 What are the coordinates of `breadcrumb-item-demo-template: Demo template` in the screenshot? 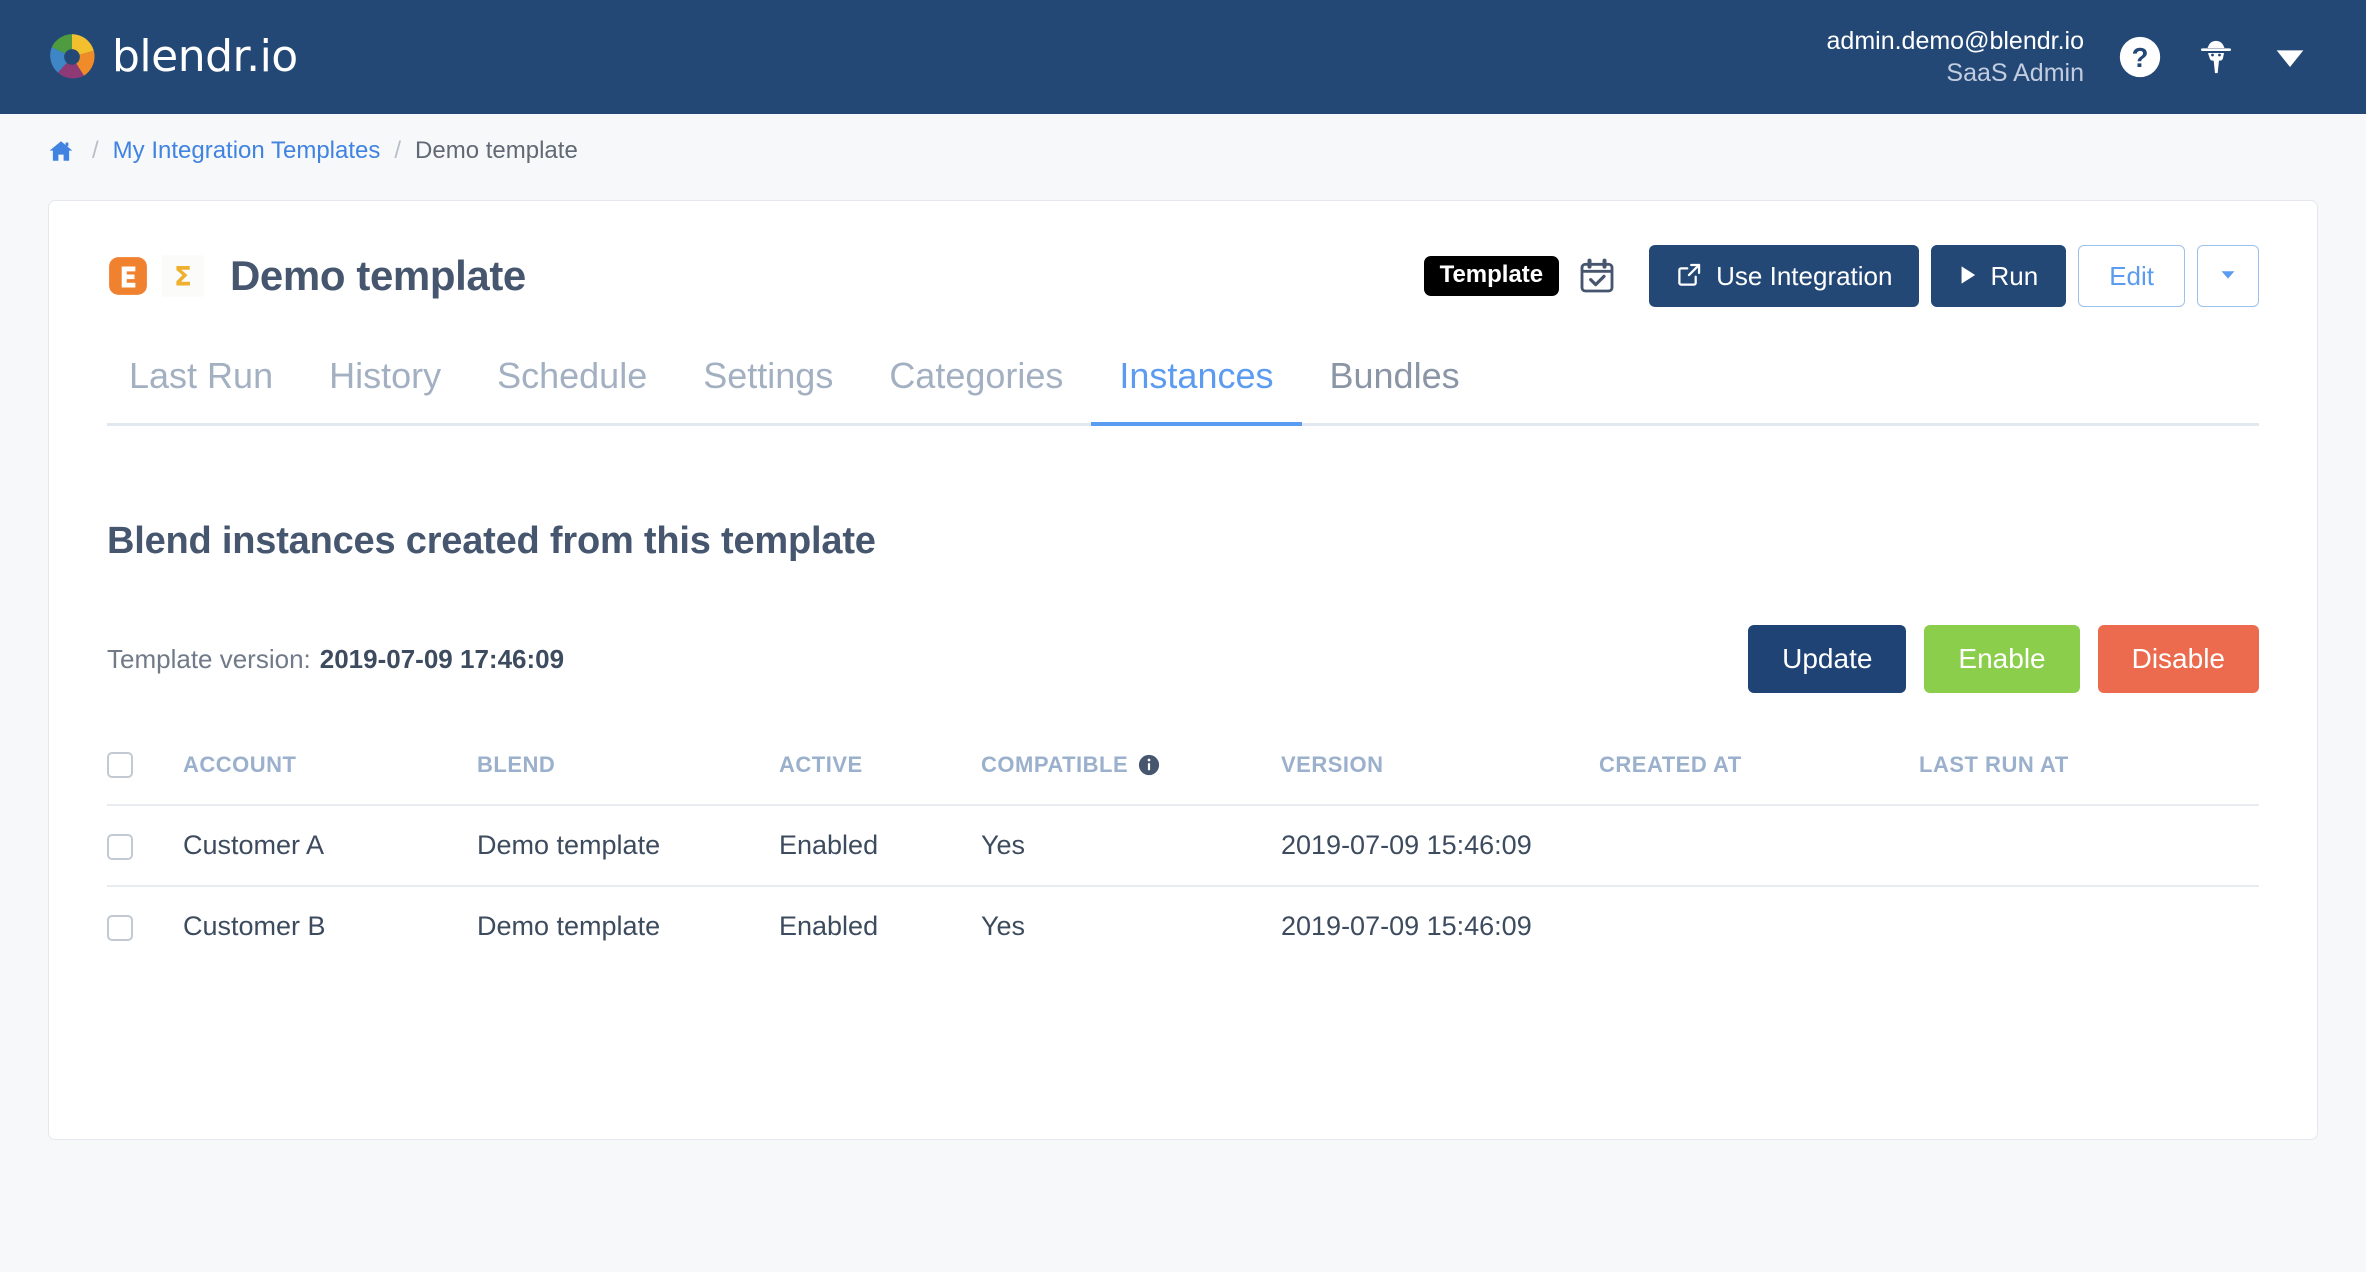 It's located at (496, 150).